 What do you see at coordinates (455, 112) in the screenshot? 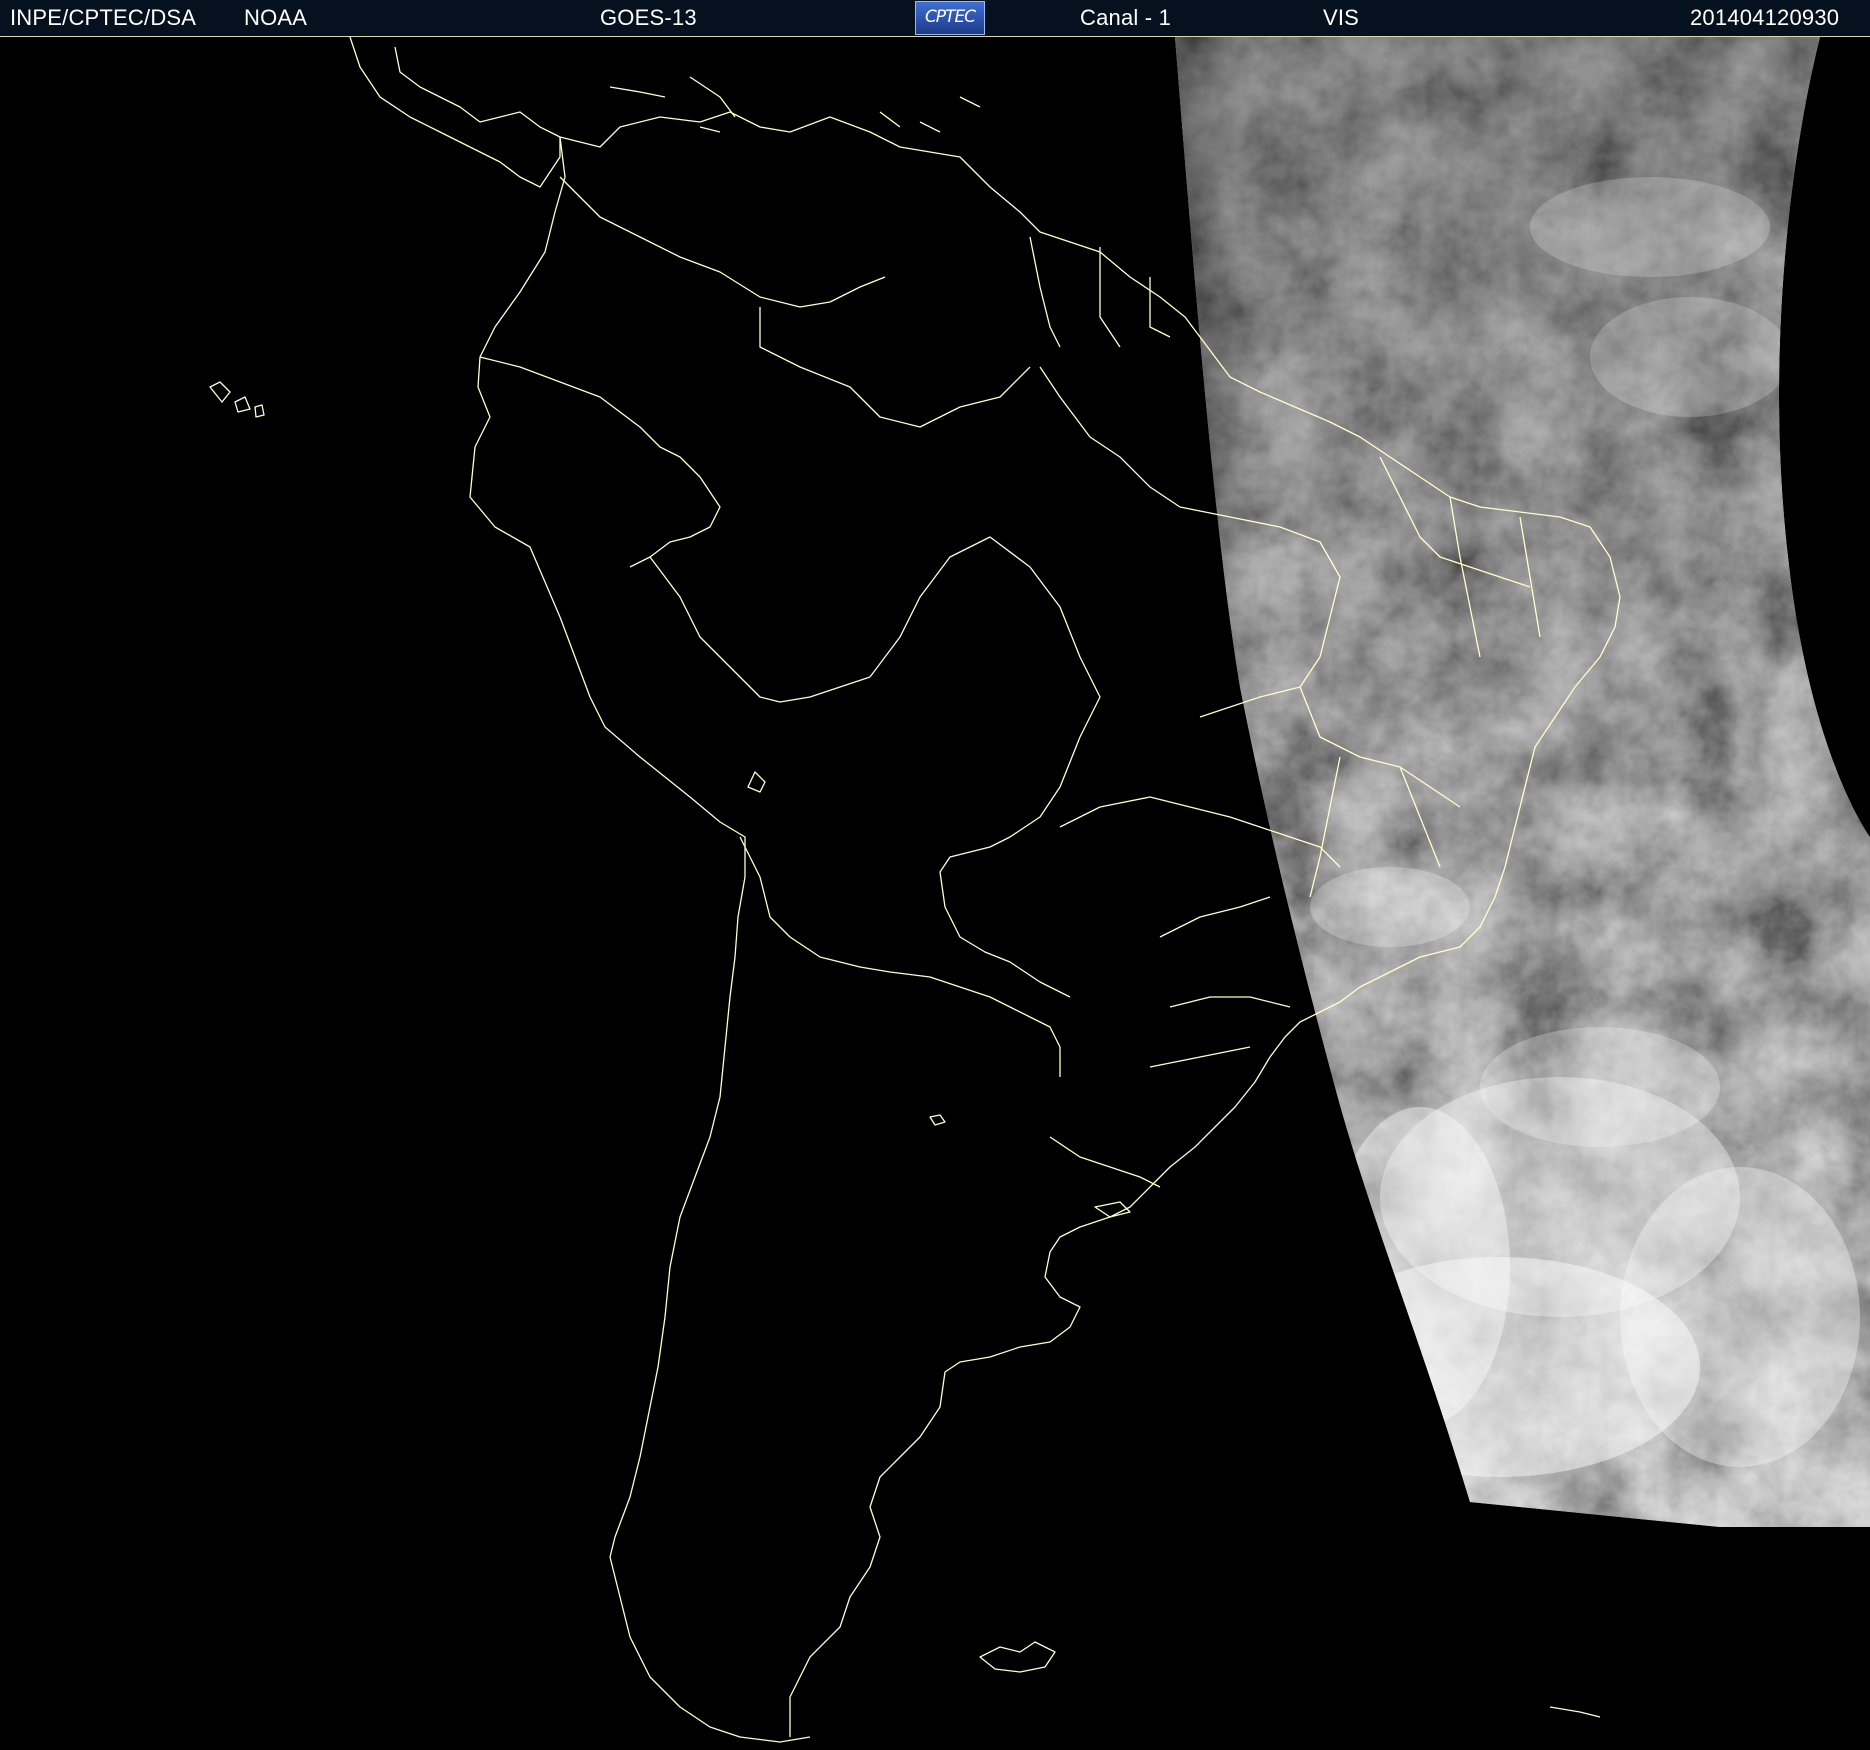
I see `central-america-coast` at bounding box center [455, 112].